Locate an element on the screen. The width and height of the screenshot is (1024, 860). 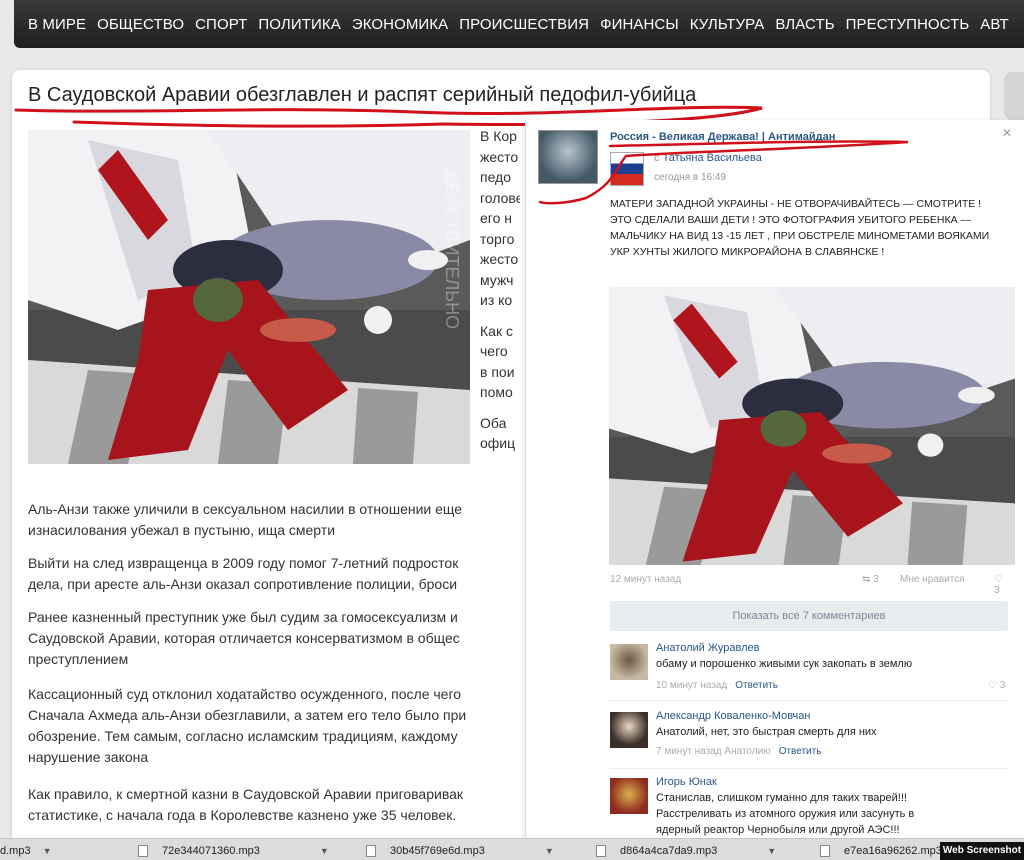
side-line: из ко is located at coordinates (496, 300).